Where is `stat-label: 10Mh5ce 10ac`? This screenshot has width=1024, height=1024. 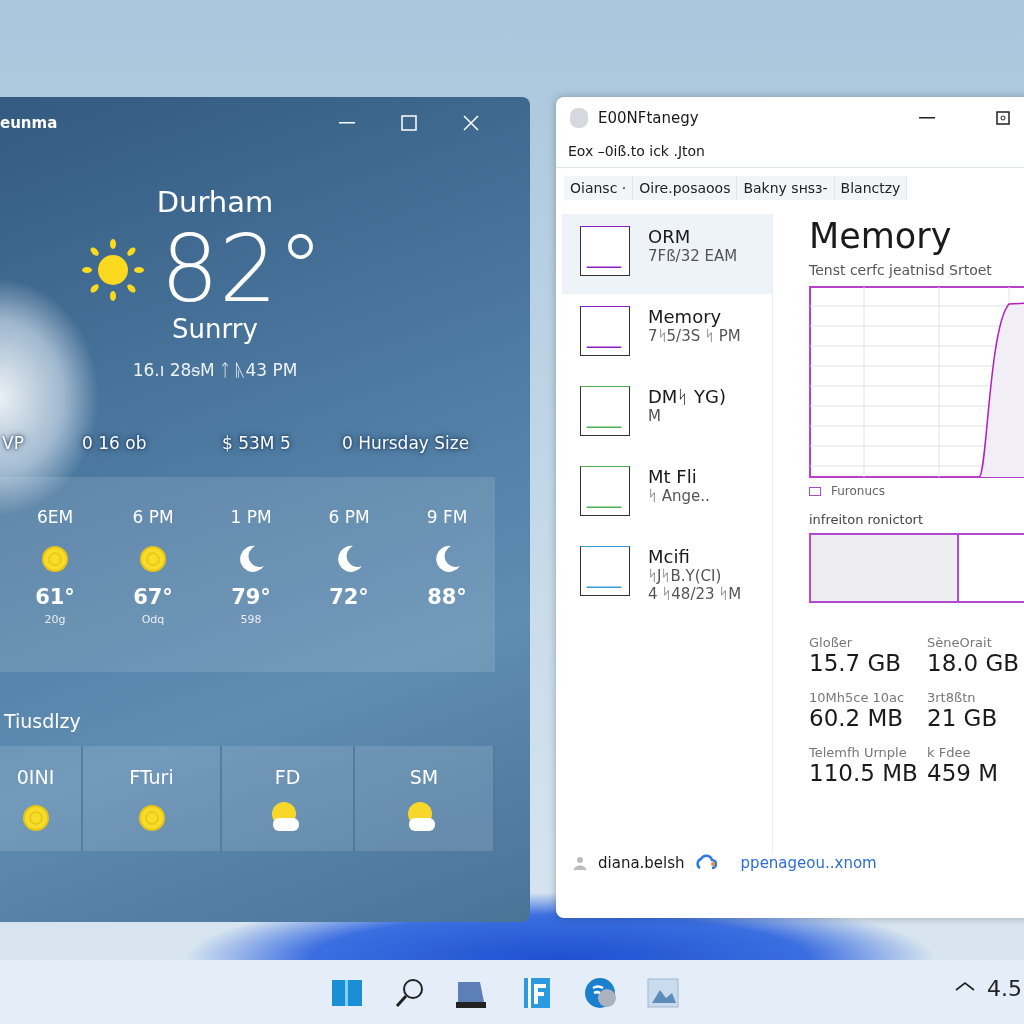
stat-label: 10Mh5ce 10ac is located at coordinates (857, 697).